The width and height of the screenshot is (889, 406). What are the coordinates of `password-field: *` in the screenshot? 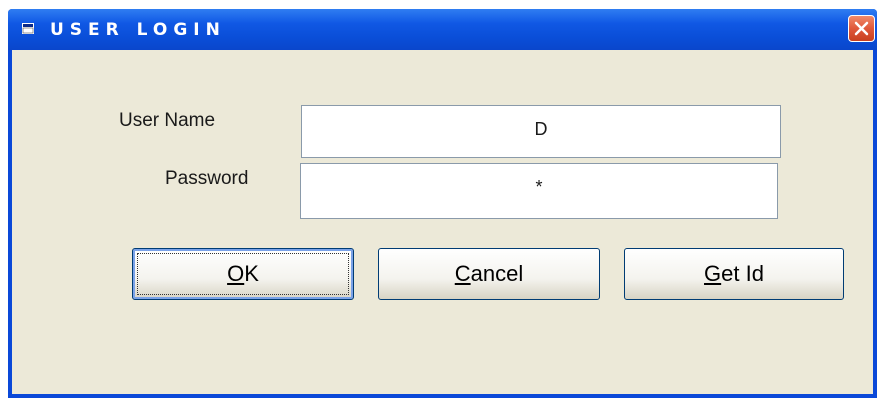 It's located at (539, 191).